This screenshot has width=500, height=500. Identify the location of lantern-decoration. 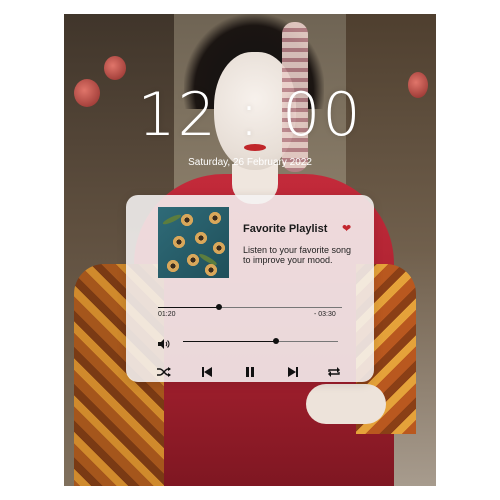
(115, 68).